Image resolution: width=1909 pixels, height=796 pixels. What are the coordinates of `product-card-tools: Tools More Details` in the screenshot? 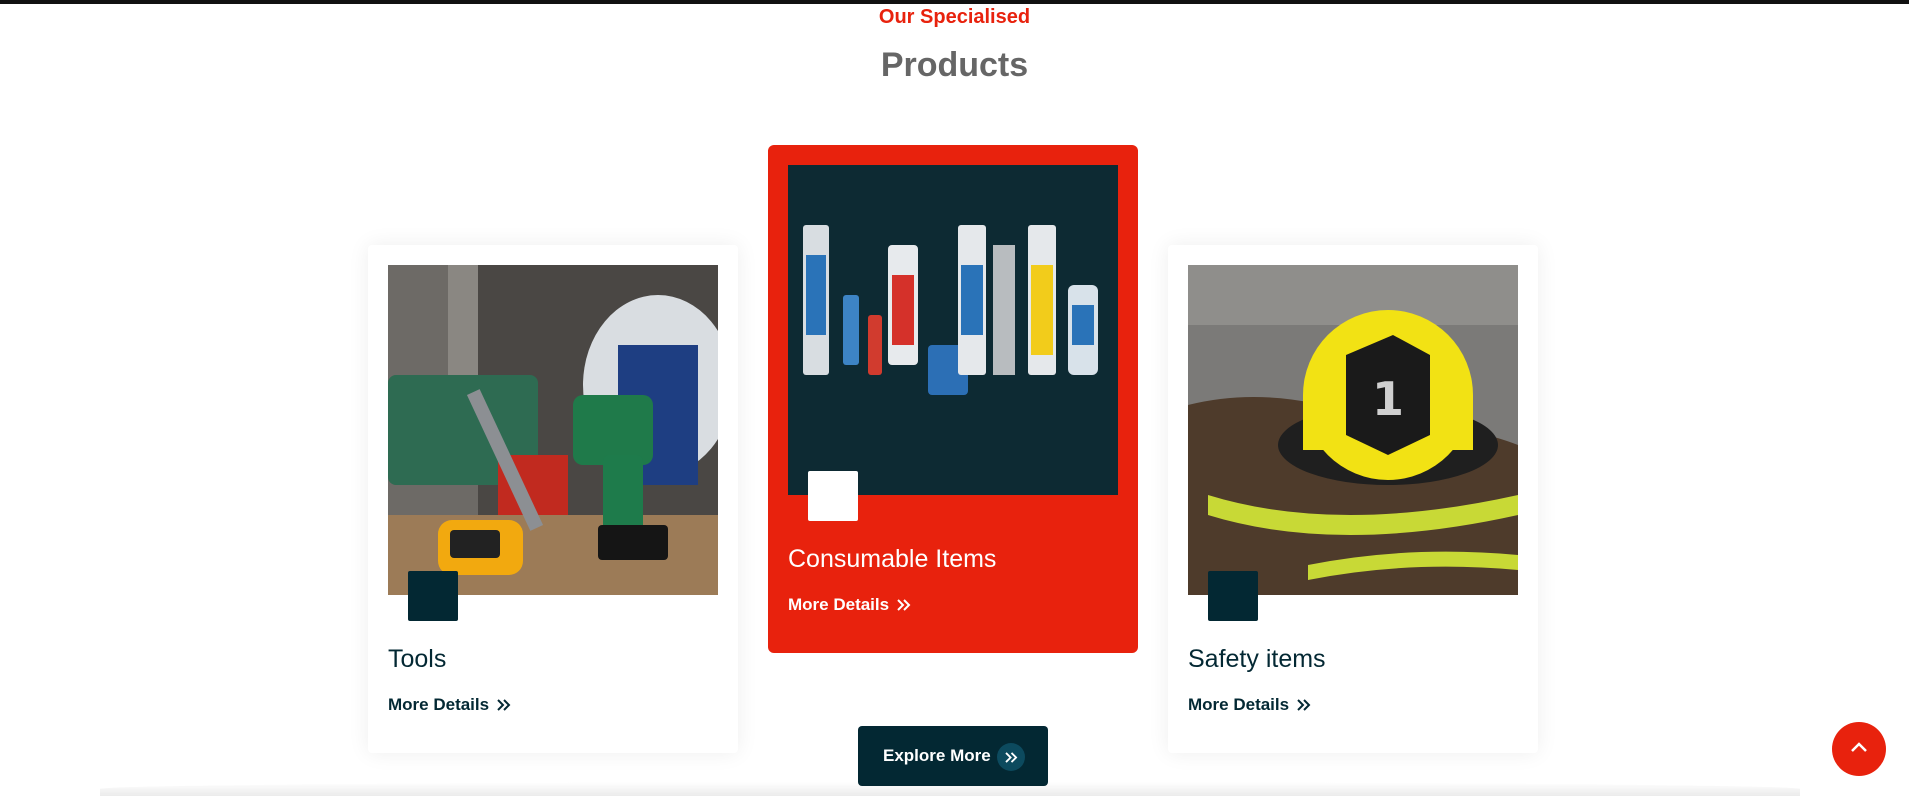 It's located at (553, 499).